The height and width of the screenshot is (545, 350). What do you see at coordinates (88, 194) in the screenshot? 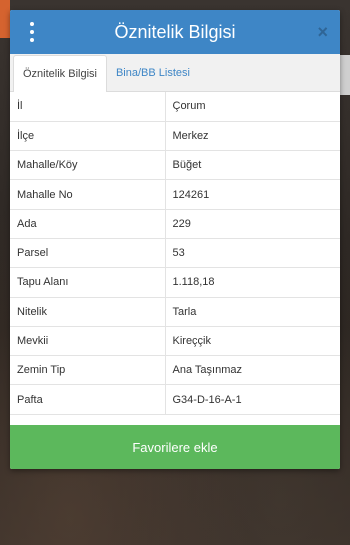
I see `attribute-key: Mahalle No` at bounding box center [88, 194].